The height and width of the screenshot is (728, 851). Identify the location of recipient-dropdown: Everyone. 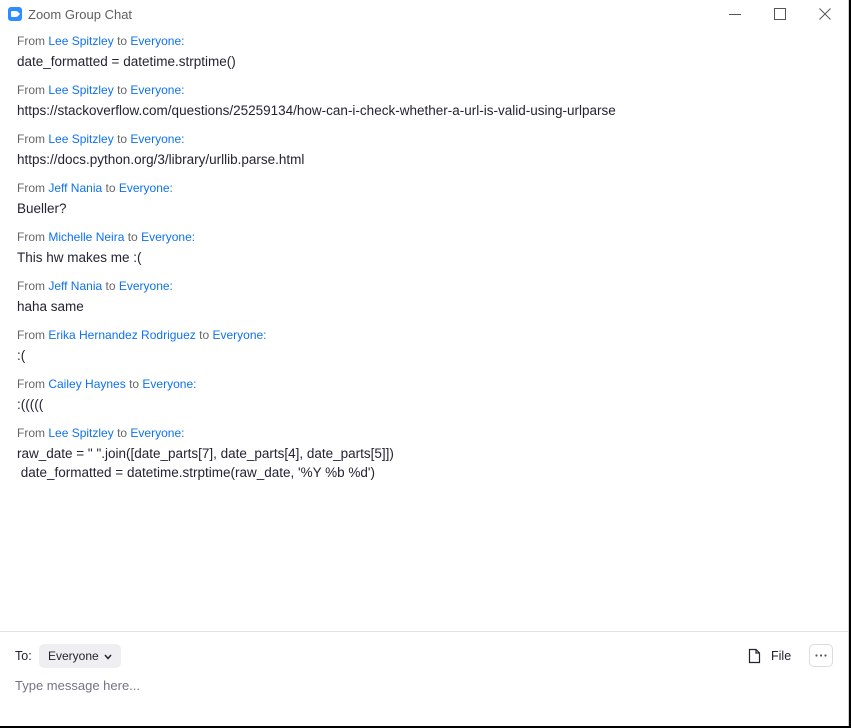
(80, 656).